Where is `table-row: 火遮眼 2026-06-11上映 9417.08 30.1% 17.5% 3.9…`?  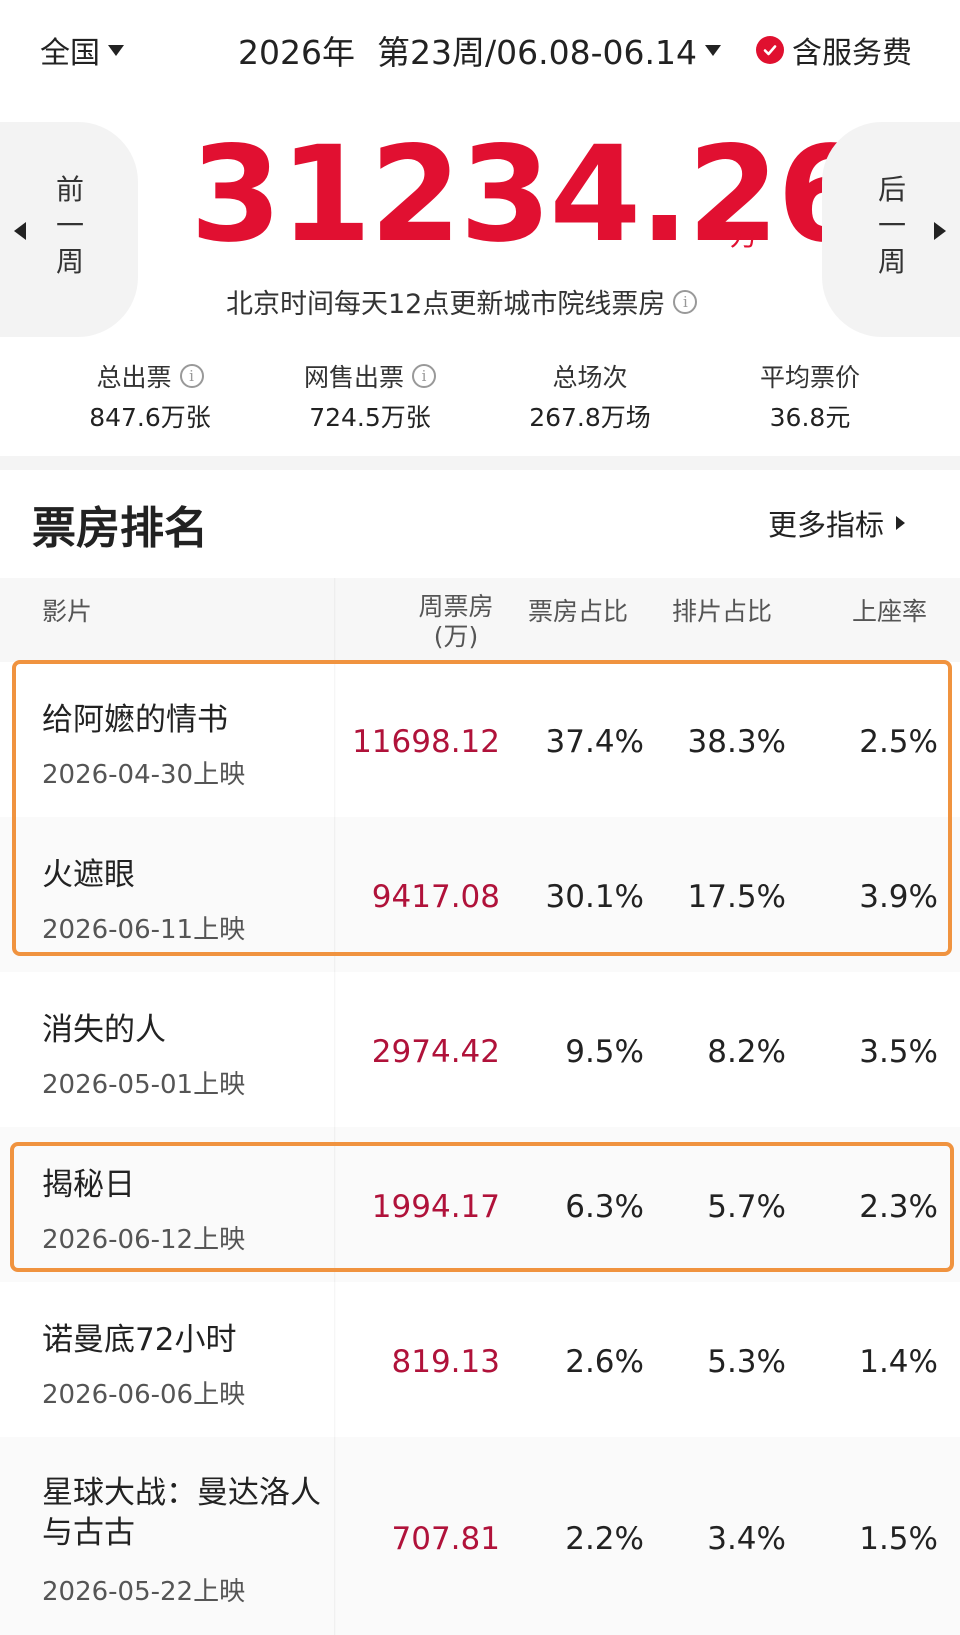
table-row: 火遮眼 2026-06-11上映 9417.08 30.1% 17.5% 3.9… is located at coordinates (480, 894).